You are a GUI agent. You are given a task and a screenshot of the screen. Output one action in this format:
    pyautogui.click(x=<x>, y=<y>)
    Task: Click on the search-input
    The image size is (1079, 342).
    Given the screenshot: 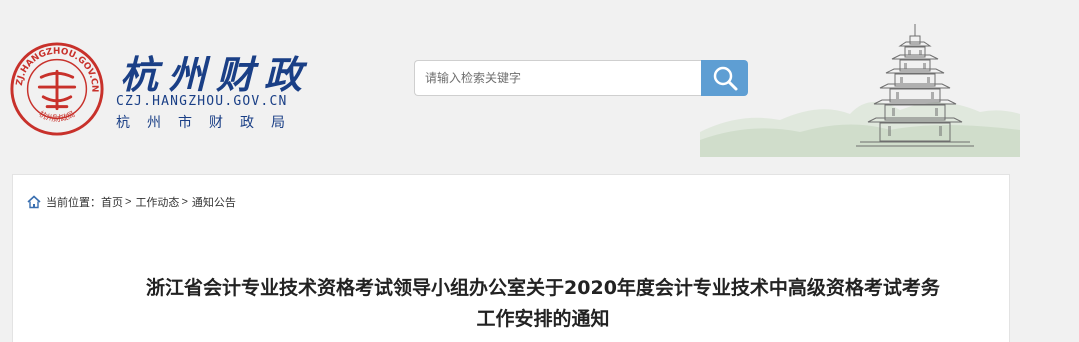 What is the action you would take?
    pyautogui.click(x=558, y=78)
    